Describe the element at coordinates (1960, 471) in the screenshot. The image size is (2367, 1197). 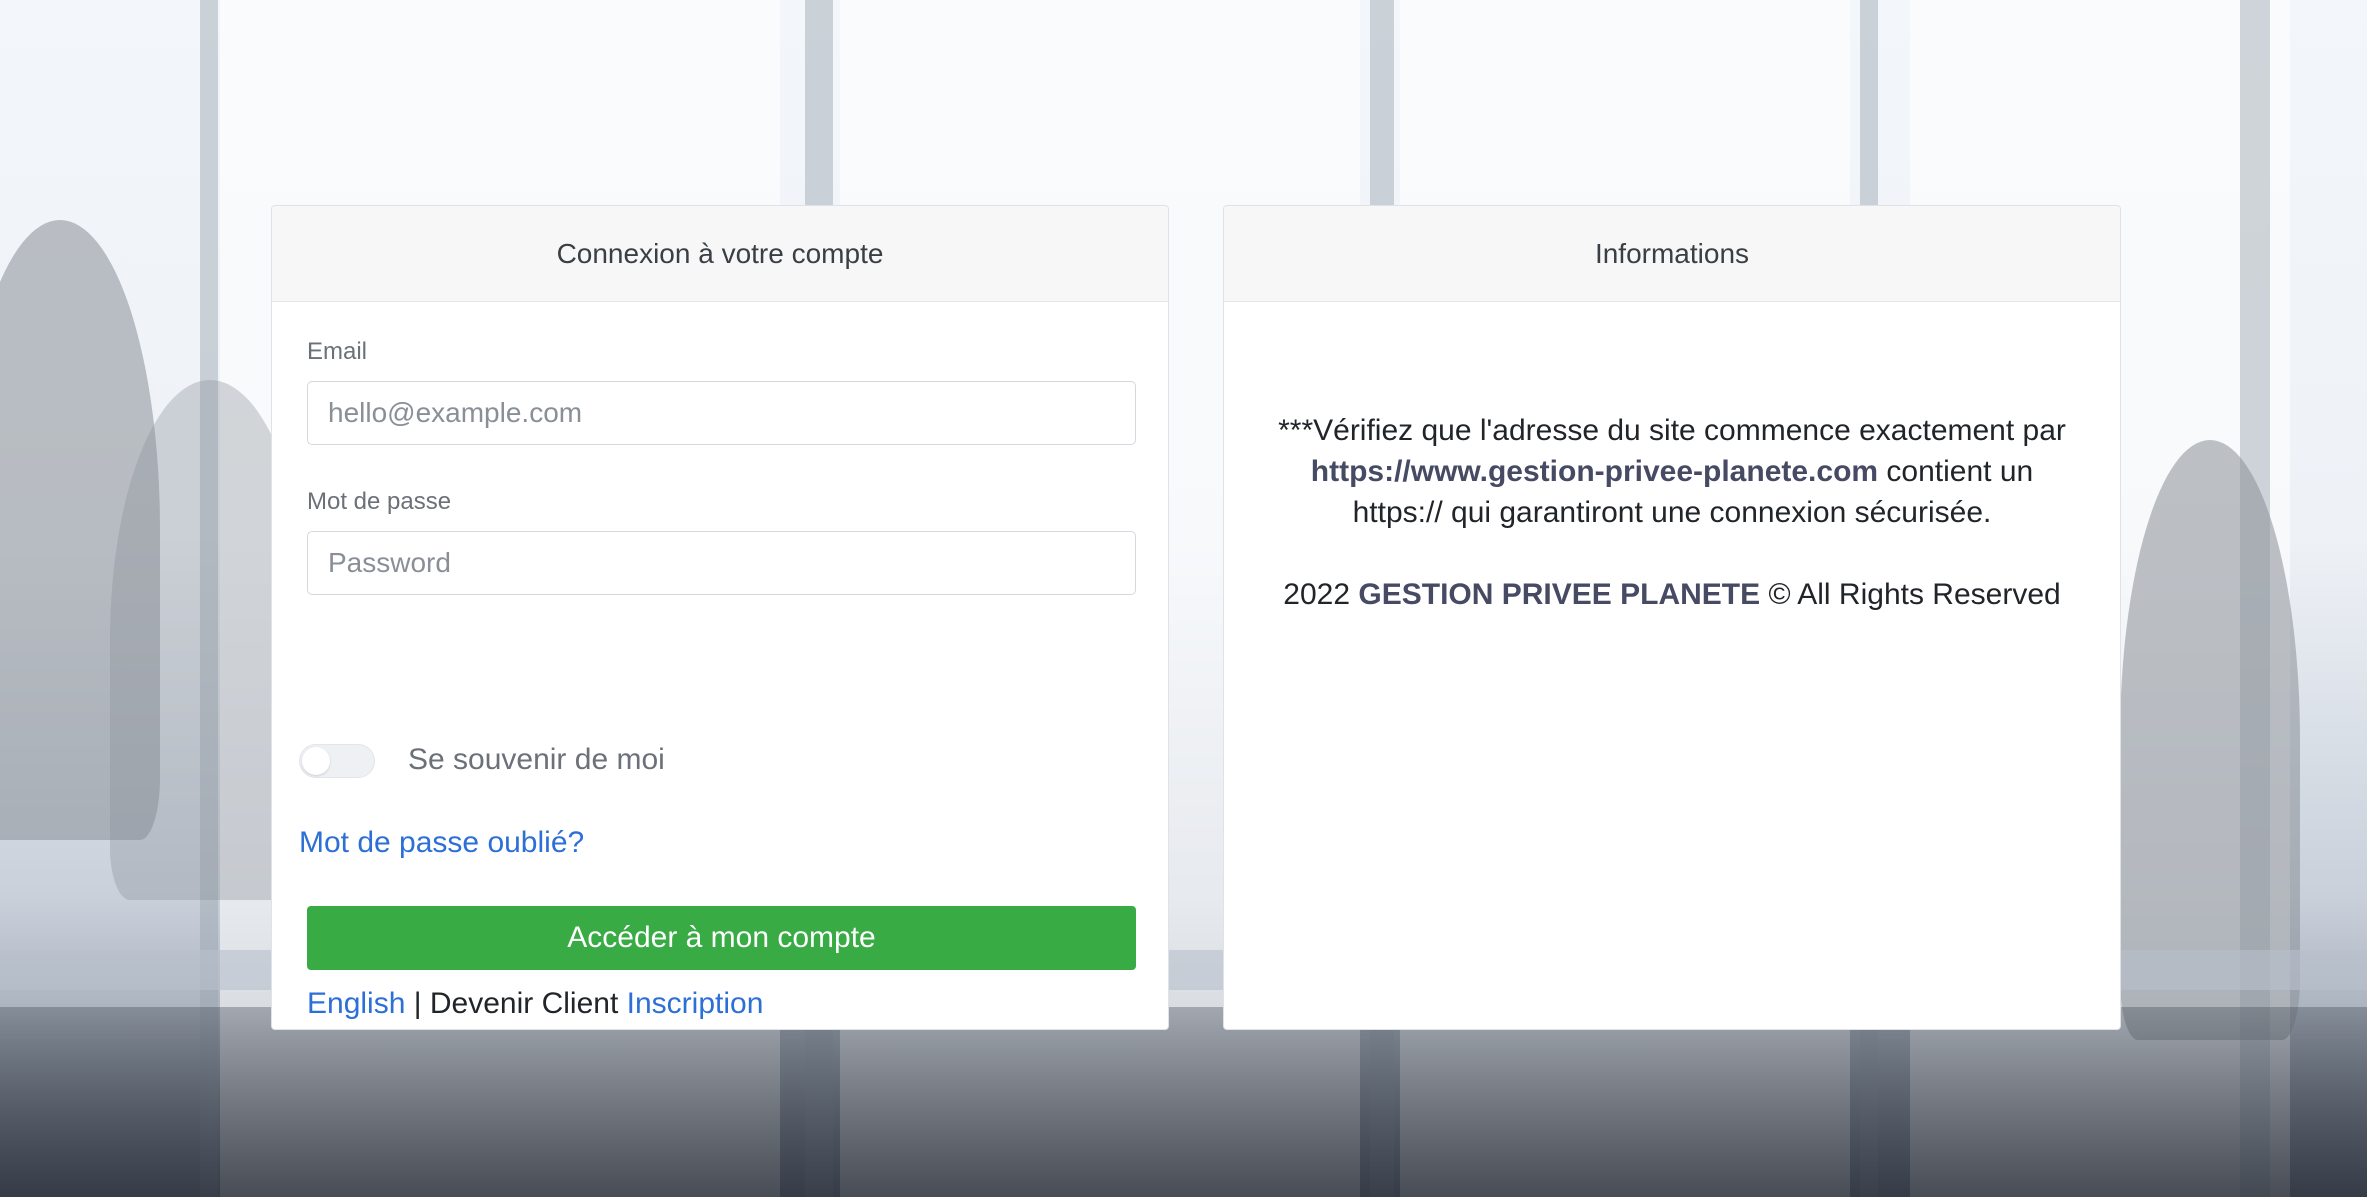
I see `notice-suffix-1: contient un` at that location.